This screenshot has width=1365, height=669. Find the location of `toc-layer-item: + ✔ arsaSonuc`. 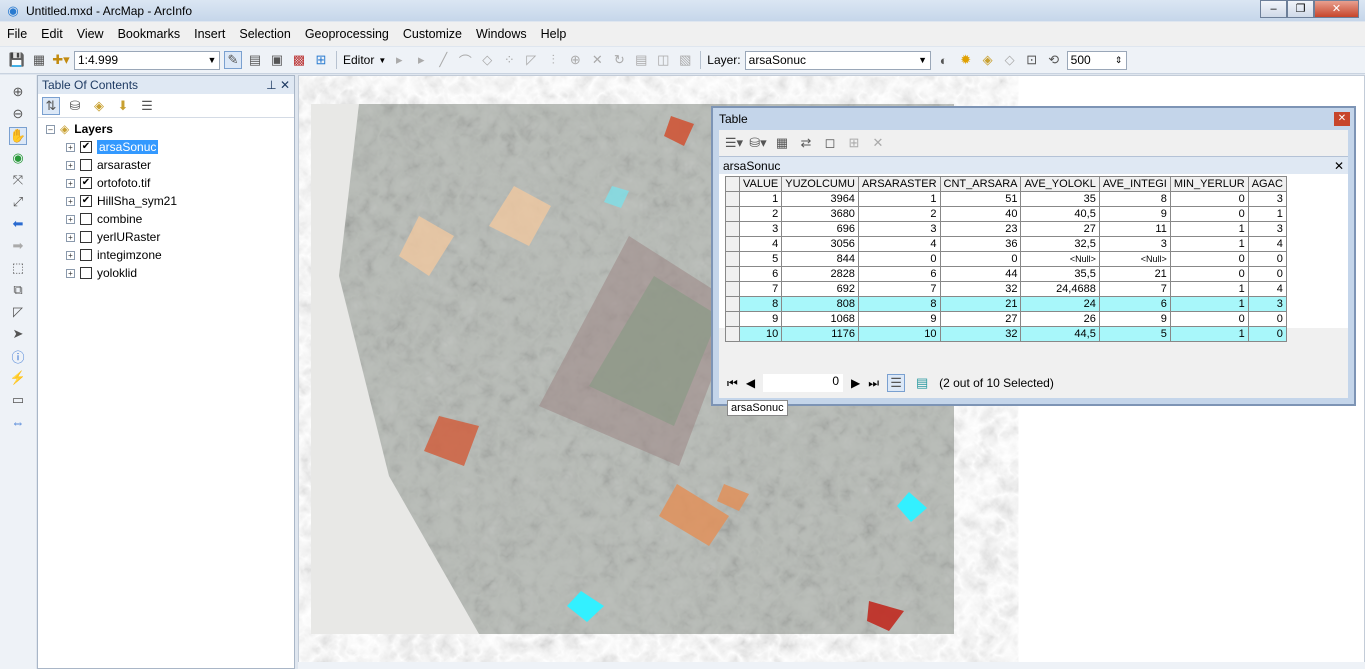

toc-layer-item: + ✔ arsaSonuc is located at coordinates (166, 147).